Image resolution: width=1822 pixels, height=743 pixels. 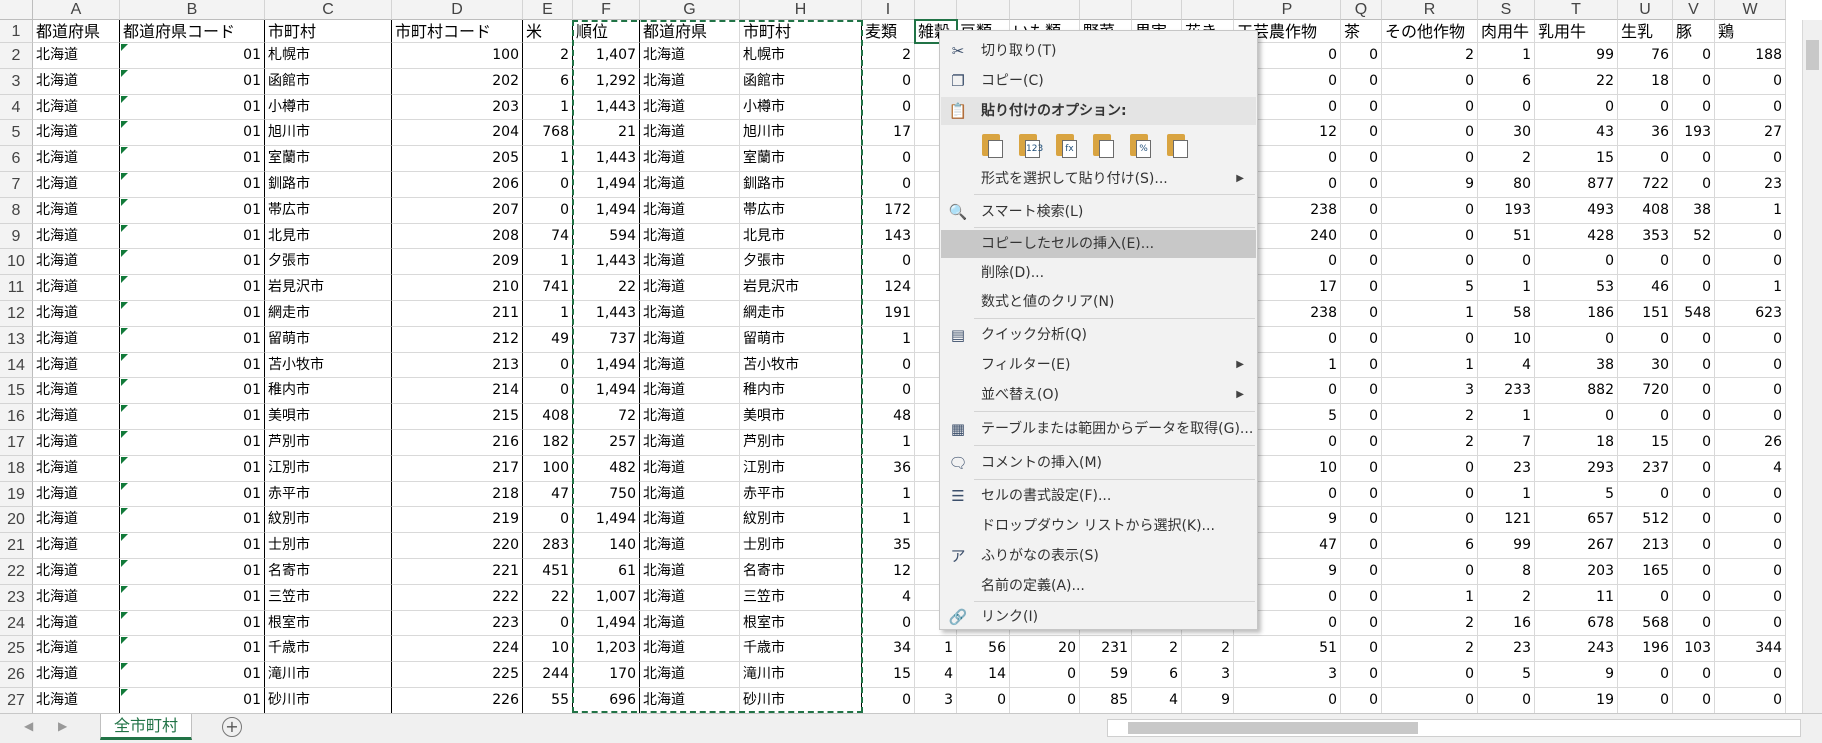 What do you see at coordinates (457, 597) in the screenshot?
I see `data-cell: 222` at bounding box center [457, 597].